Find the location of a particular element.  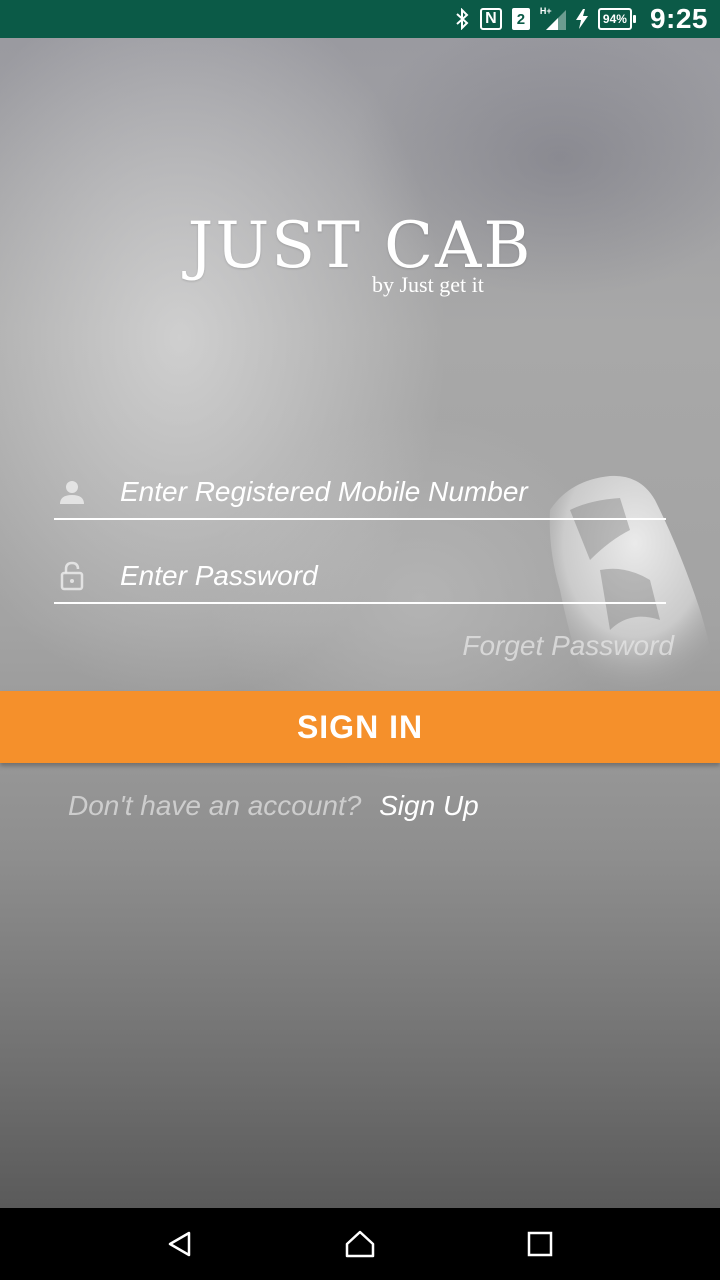

sim-icon: 2 is located at coordinates (520, 19).